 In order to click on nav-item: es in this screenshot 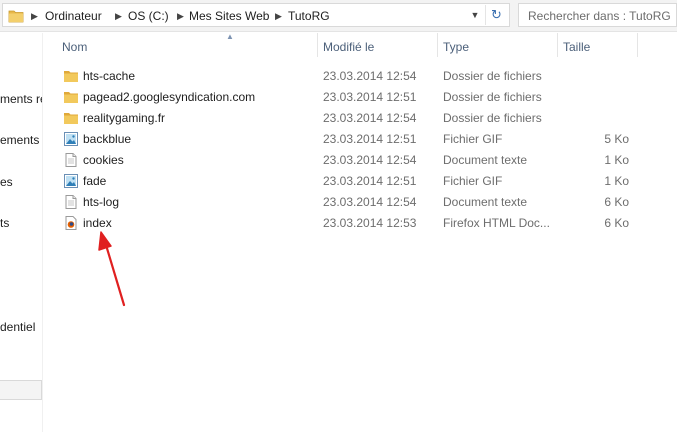, I will do `click(6, 182)`.